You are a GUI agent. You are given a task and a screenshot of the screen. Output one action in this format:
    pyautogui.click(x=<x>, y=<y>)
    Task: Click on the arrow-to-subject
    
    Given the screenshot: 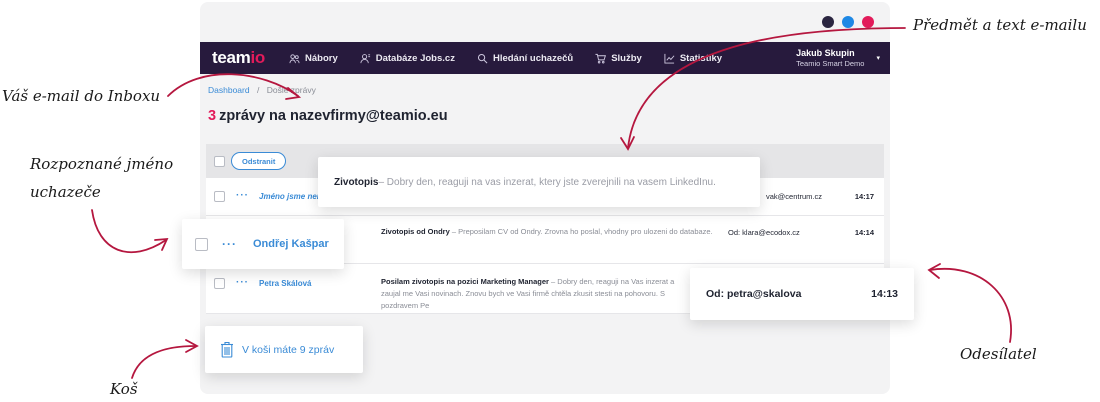 What is the action you would take?
    pyautogui.click(x=766, y=88)
    